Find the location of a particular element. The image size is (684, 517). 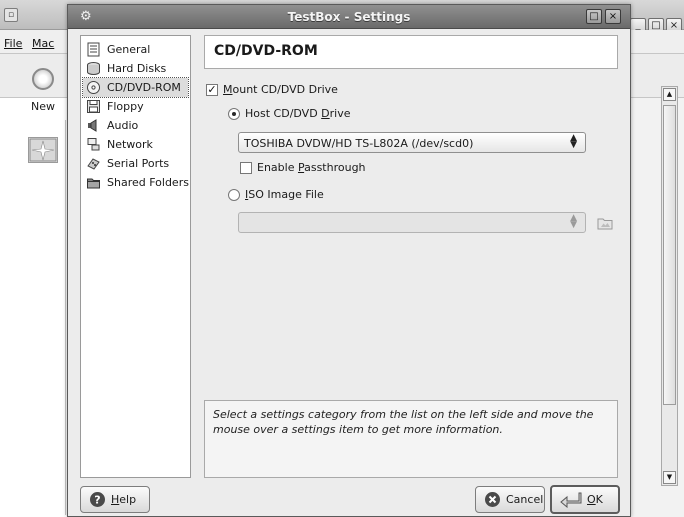

host-drive-select: TOSHIBA DVDW/HD TS-L802A (/dev/scd0) ▲ ▼ is located at coordinates (412, 142).